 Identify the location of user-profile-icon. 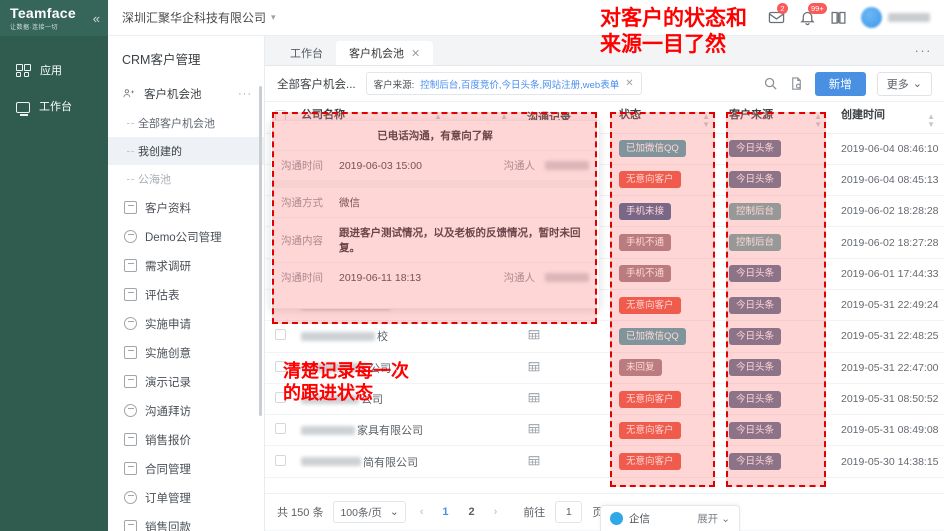
(130, 207).